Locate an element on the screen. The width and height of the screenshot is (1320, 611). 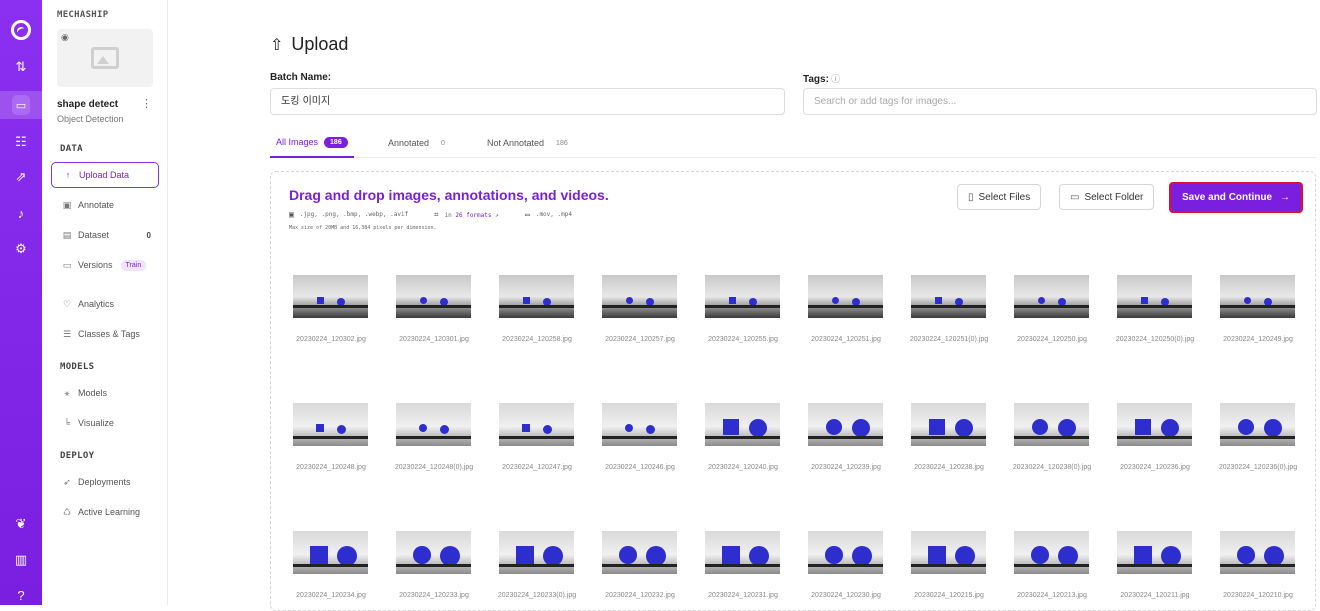
settings-icon: ⚙ is located at coordinates (21, 249).